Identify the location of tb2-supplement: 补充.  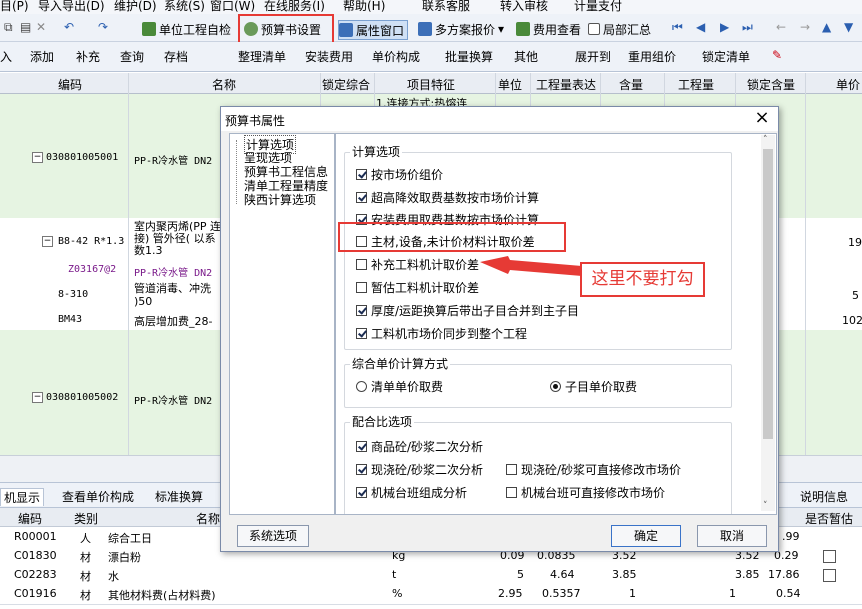
(88, 56).